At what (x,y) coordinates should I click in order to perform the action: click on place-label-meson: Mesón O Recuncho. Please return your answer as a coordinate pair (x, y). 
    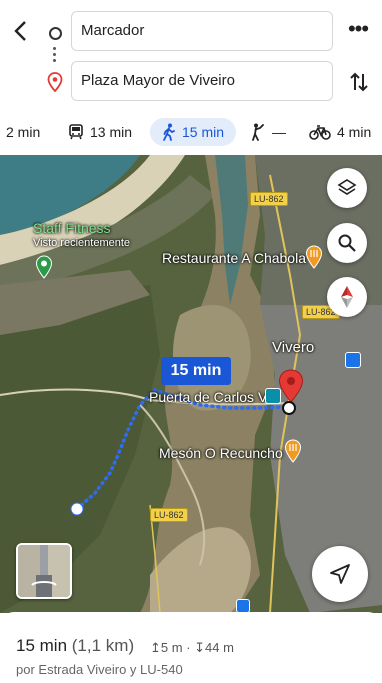
    Looking at the image, I should click on (221, 453).